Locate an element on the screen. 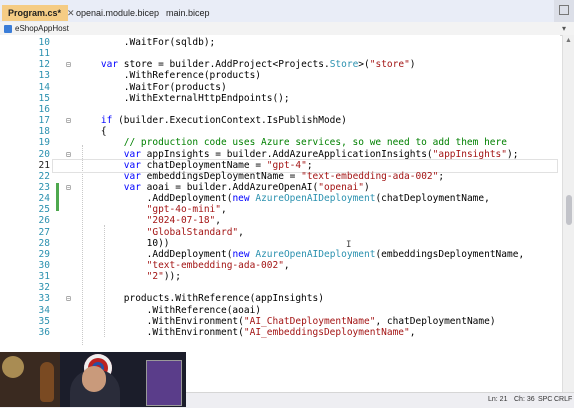  line-number: 29 is located at coordinates (44, 254).